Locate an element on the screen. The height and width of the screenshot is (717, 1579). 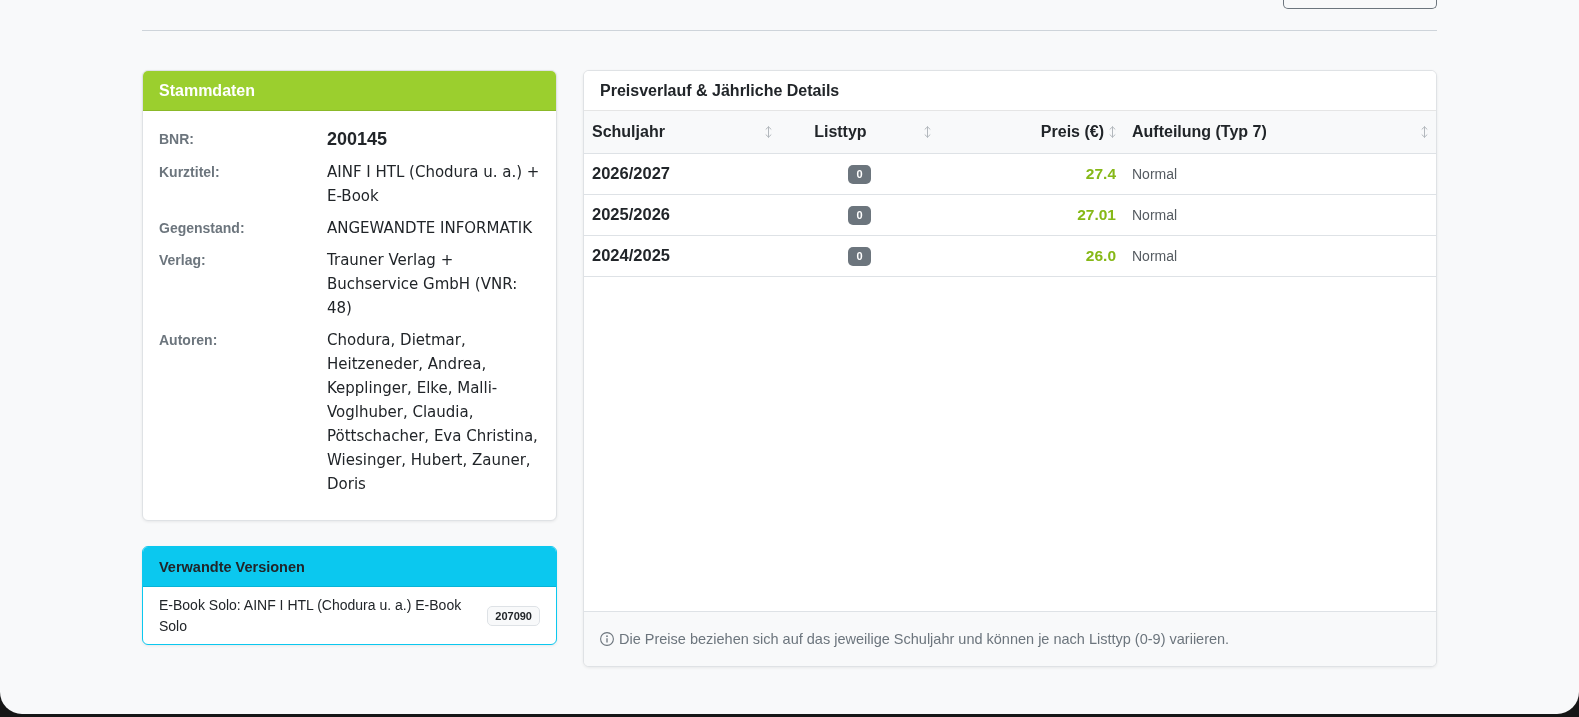
school-year: 2025/2026 is located at coordinates (631, 214).